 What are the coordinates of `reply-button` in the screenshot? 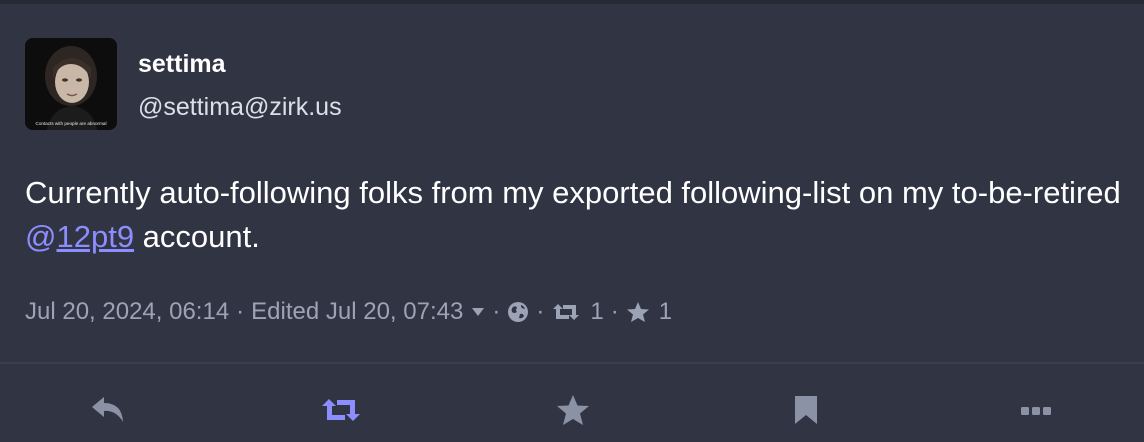 It's located at (108, 412).